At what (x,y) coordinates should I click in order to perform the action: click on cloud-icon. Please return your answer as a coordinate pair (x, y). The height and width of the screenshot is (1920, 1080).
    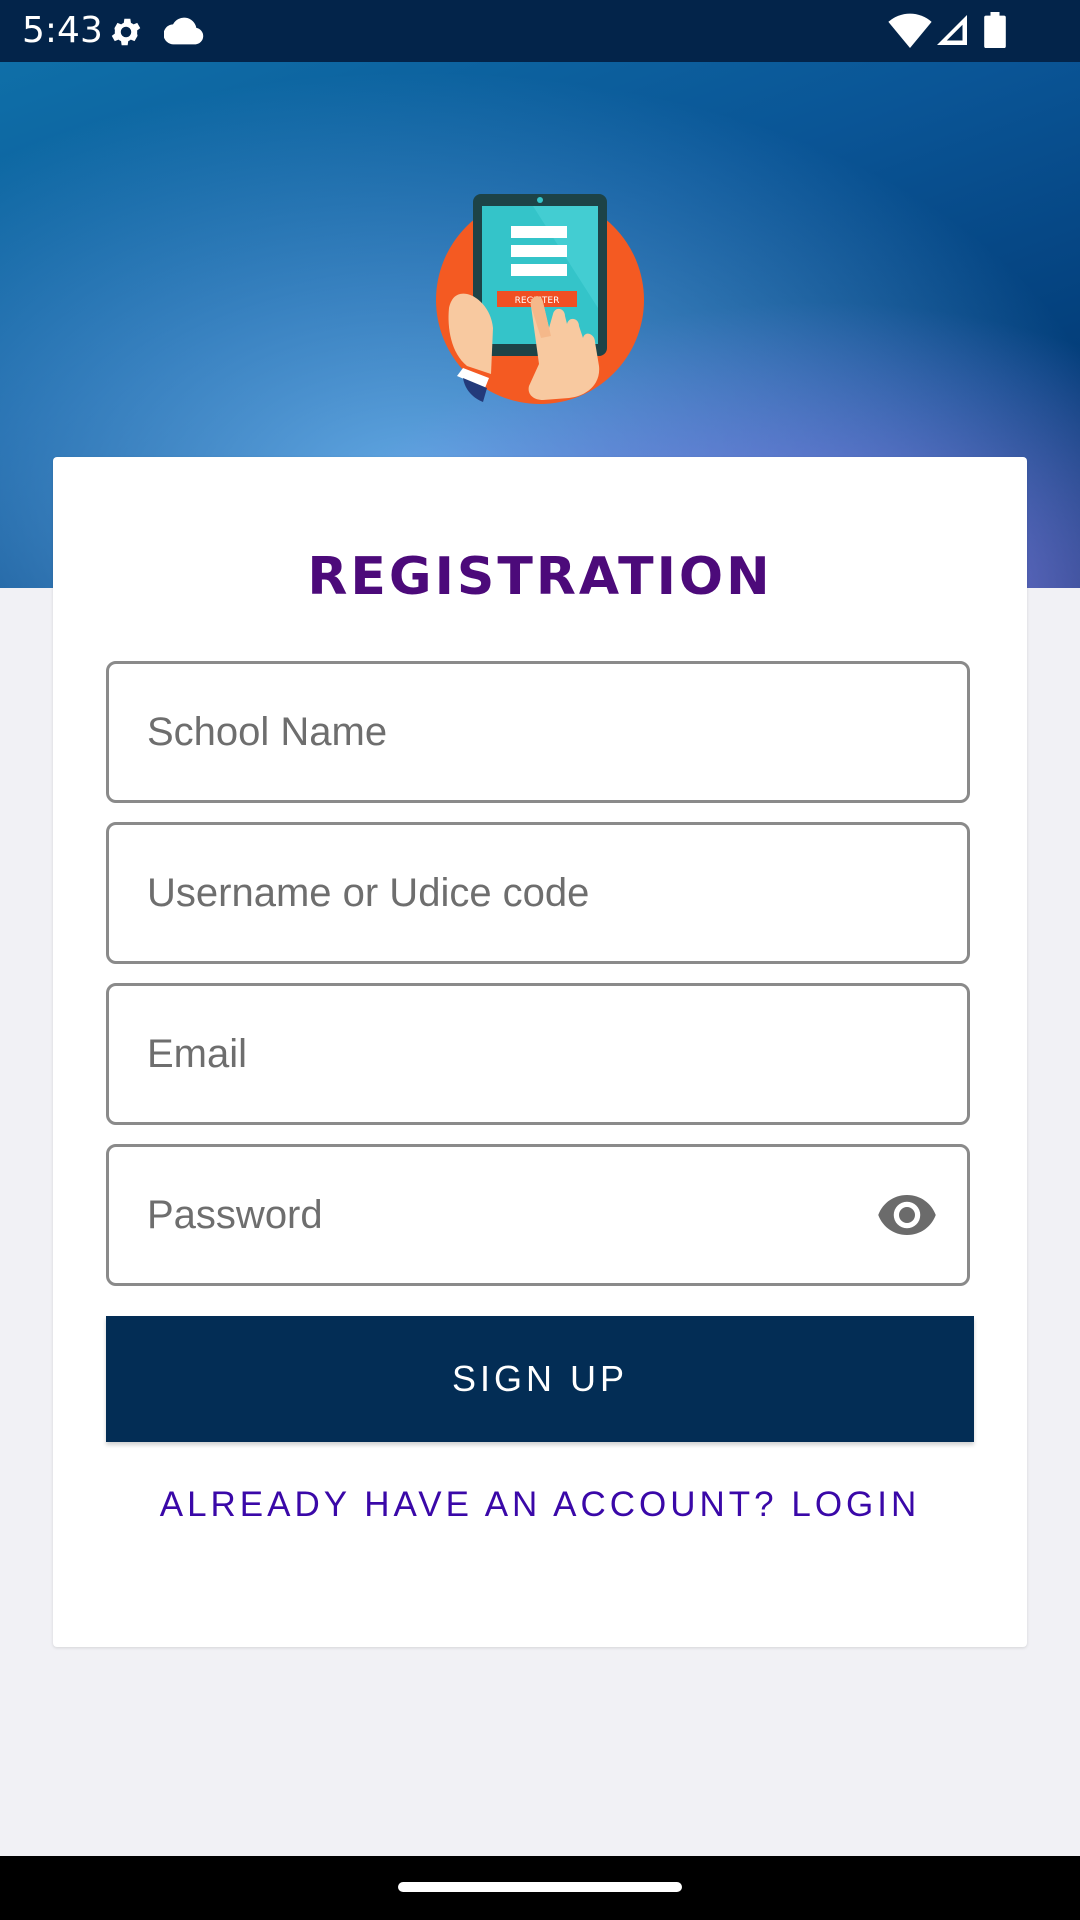
    Looking at the image, I should click on (183, 33).